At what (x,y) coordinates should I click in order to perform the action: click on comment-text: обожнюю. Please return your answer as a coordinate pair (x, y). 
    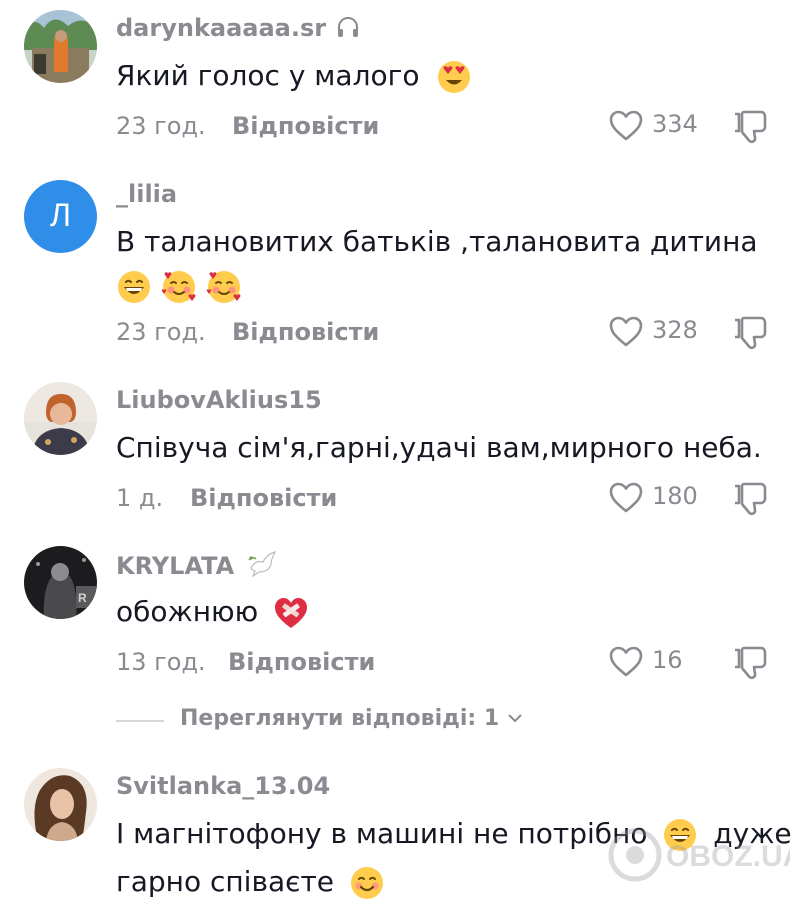
    Looking at the image, I should click on (212, 612).